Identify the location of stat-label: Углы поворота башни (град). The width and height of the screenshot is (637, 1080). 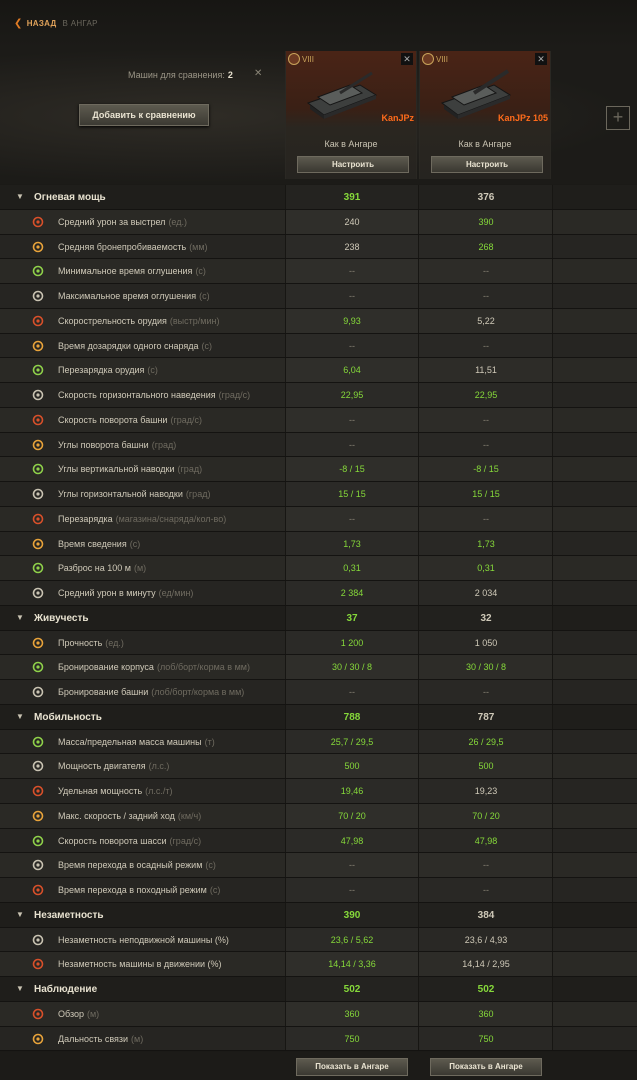
(117, 445).